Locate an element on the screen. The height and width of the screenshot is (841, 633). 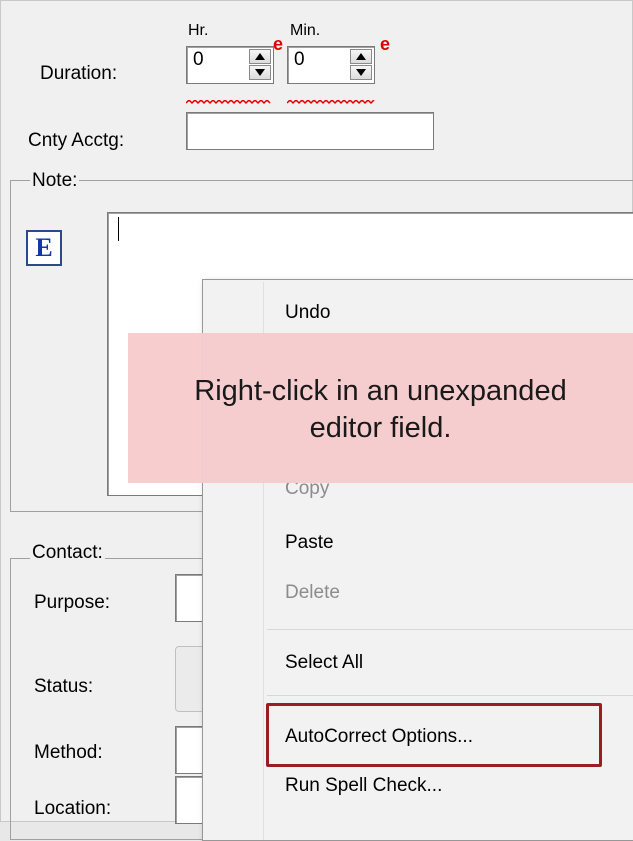
hours-up-button is located at coordinates (260, 56).